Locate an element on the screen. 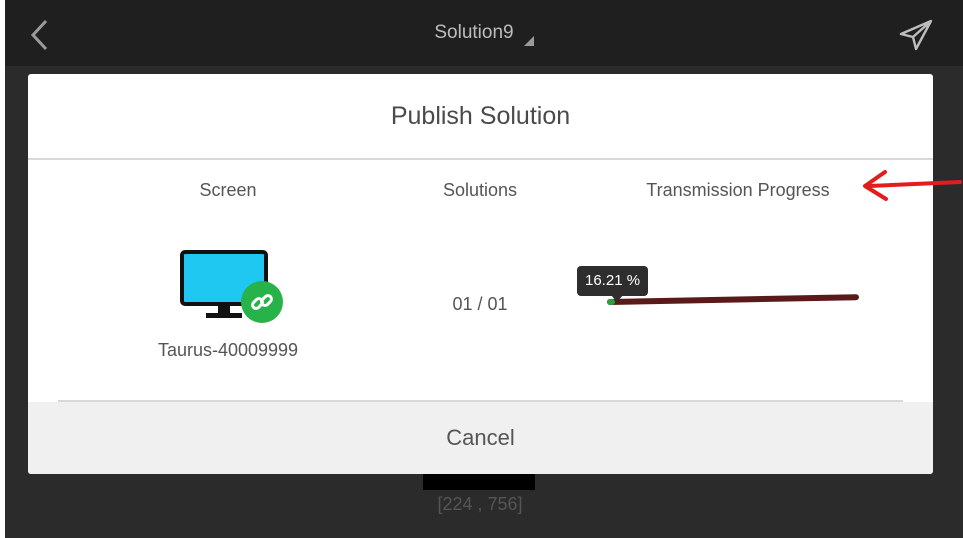  app-title: Solution9 is located at coordinates (474, 32).